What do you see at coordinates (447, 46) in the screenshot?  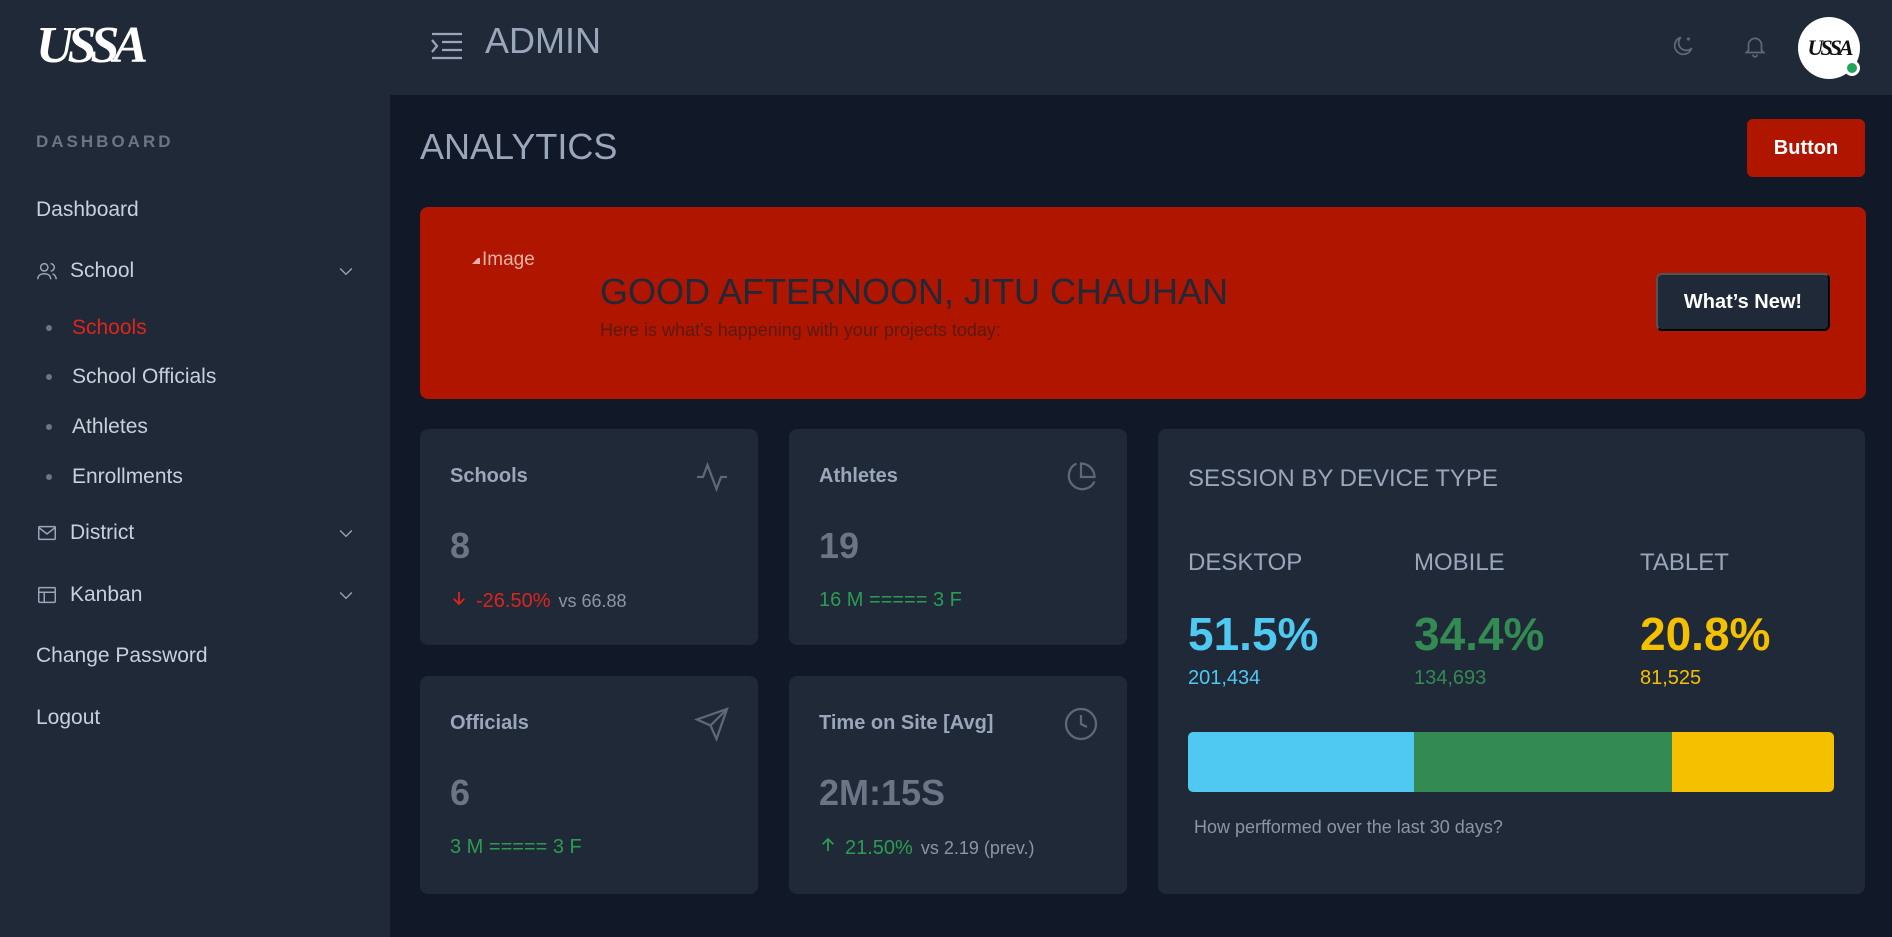 I see `menu-toggle-icon` at bounding box center [447, 46].